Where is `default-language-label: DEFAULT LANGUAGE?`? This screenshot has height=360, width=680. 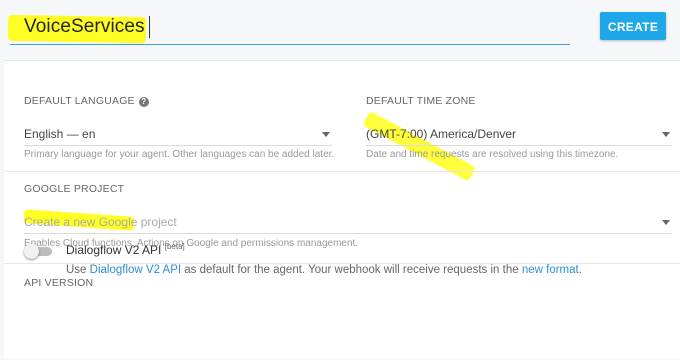 default-language-label: DEFAULT LANGUAGE? is located at coordinates (86, 101).